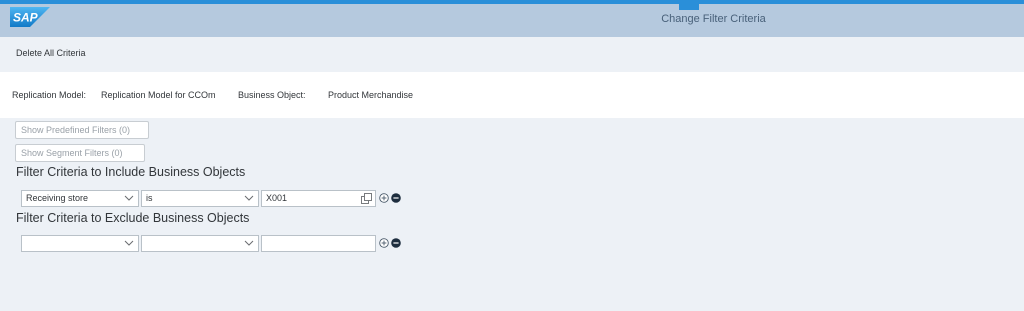 This screenshot has height=311, width=1024. Describe the element at coordinates (80, 243) in the screenshot. I see `exclude-field-select` at that location.